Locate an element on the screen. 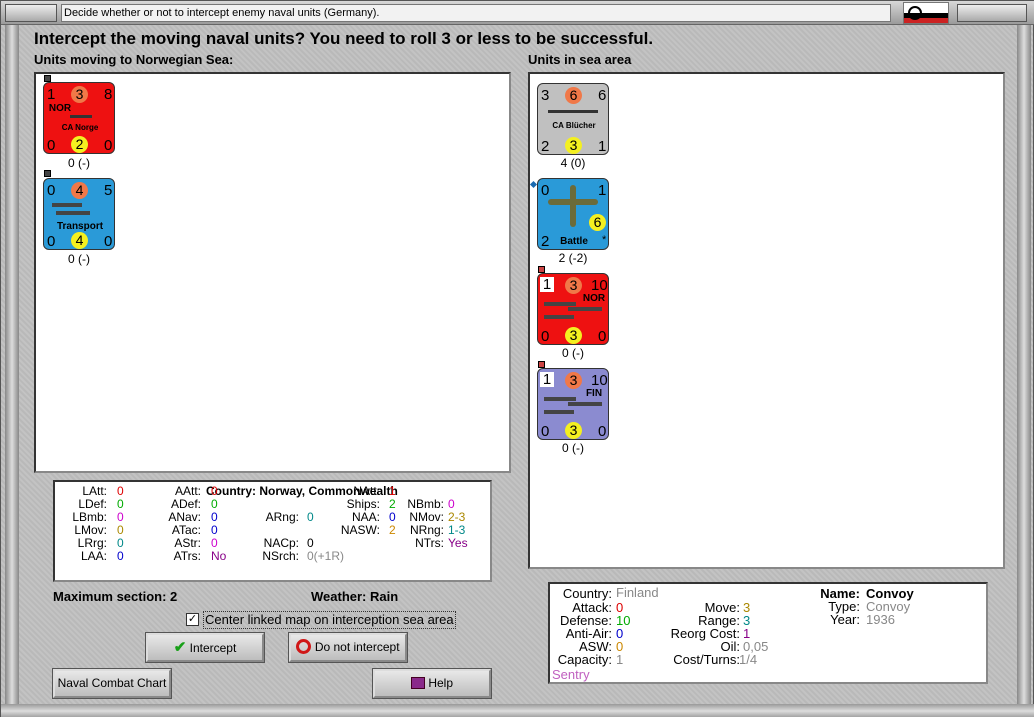  naval-combat-chart-button: Naval Combat Chart is located at coordinates (112, 683).